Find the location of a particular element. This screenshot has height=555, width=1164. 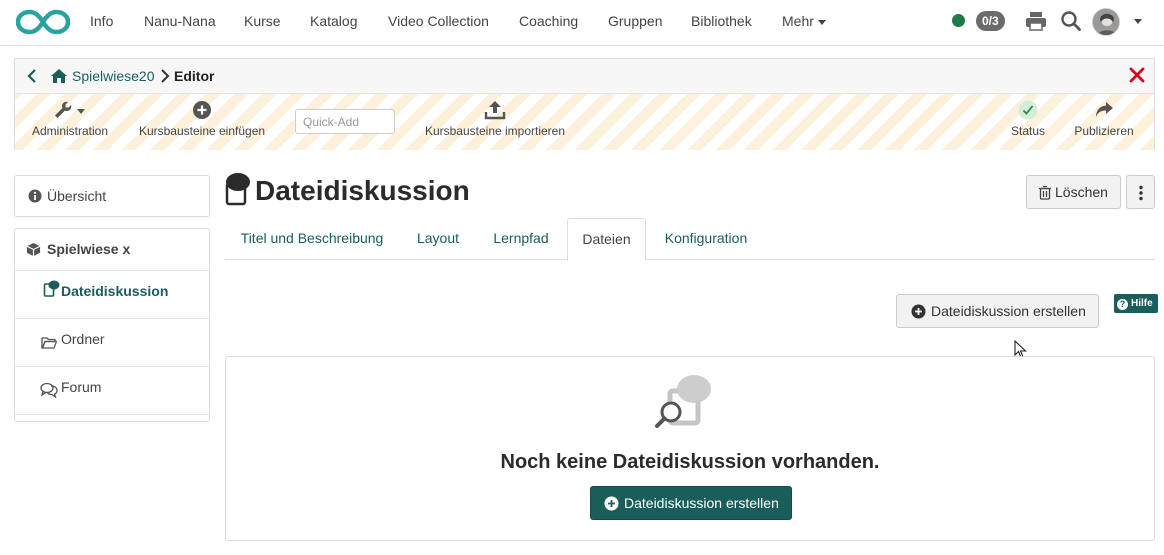

nav-video-collection: Video Collection is located at coordinates (438, 21).